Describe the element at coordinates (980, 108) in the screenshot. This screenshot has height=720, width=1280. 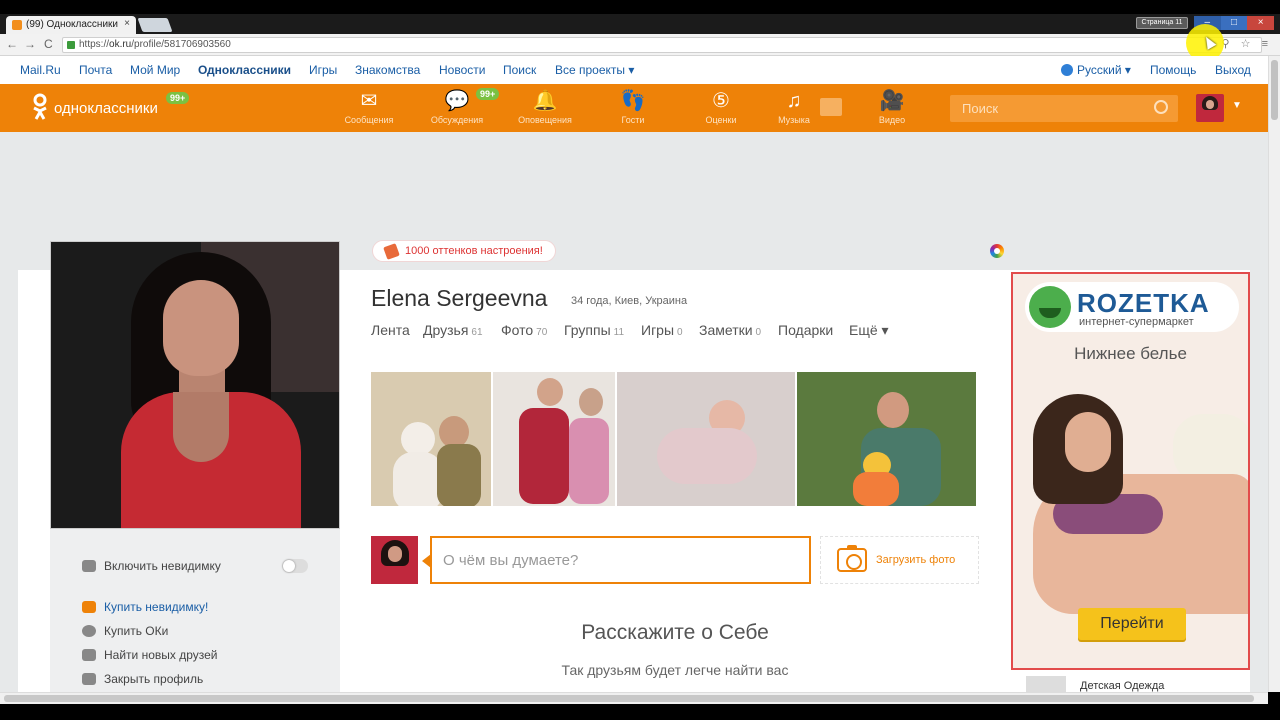
I see `search-placeholder: Поиск` at that location.